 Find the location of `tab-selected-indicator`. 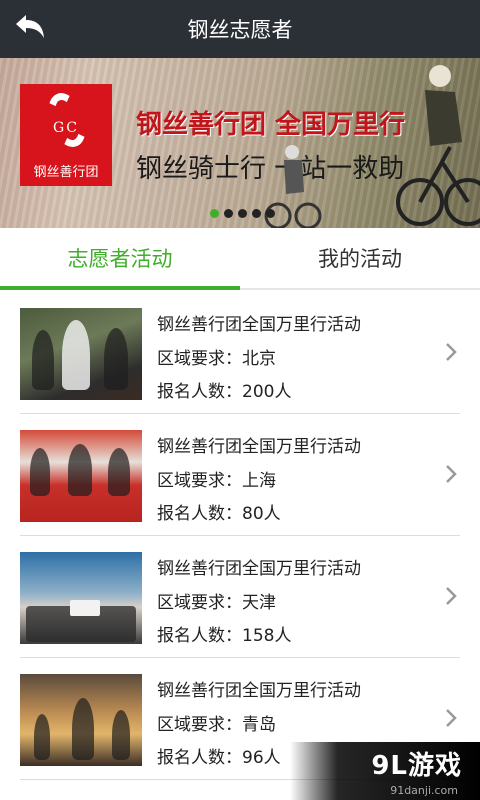

tab-selected-indicator is located at coordinates (120, 288).